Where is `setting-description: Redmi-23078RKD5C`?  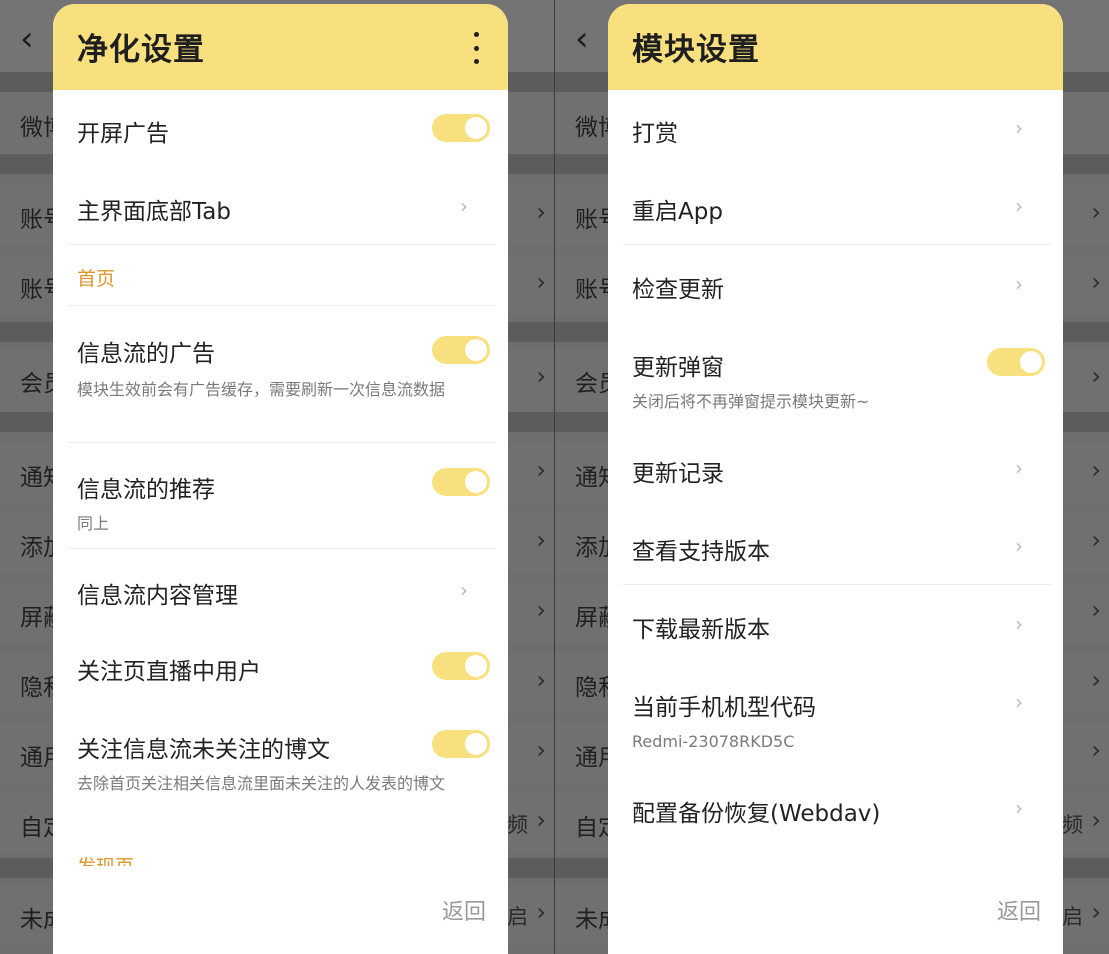 setting-description: Redmi-23078RKD5C is located at coordinates (713, 741).